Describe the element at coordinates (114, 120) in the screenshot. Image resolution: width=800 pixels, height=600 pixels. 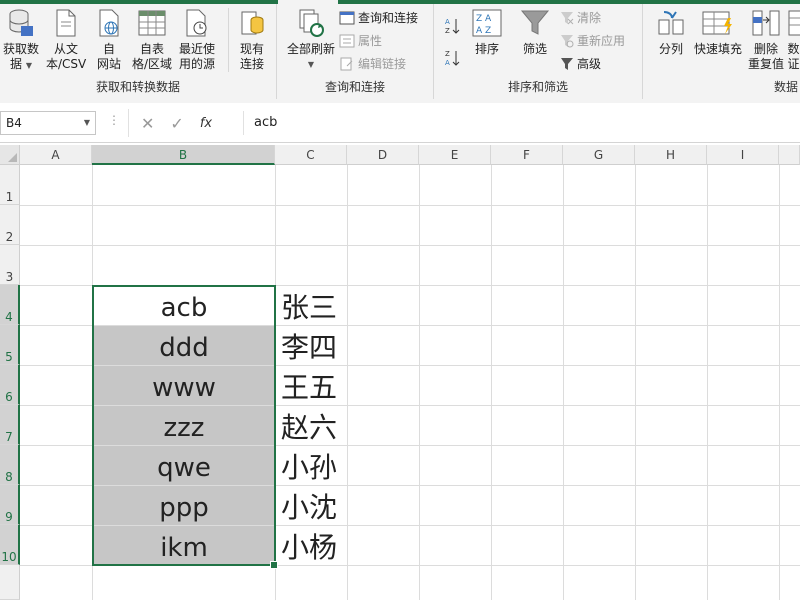
I see `formula-bar-splitter-icon: ⋮` at that location.